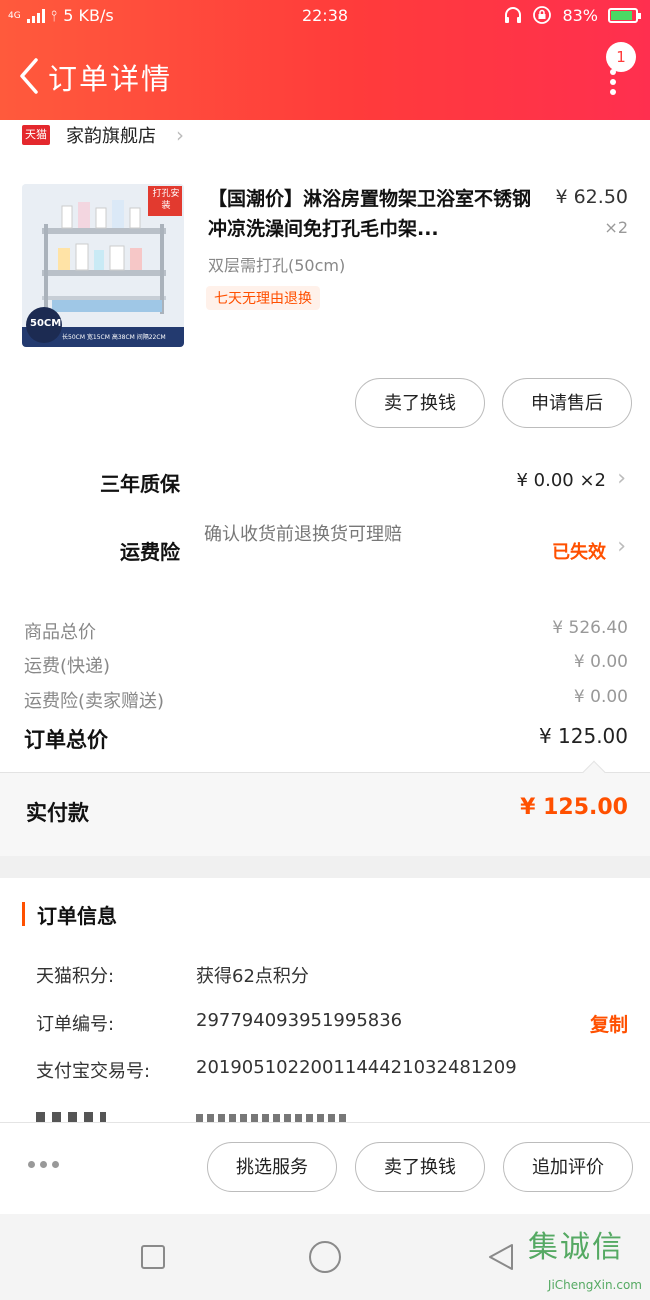 The image size is (650, 1300). I want to click on goods-total-row: 商品总价 ¥ 526.40, so click(326, 633).